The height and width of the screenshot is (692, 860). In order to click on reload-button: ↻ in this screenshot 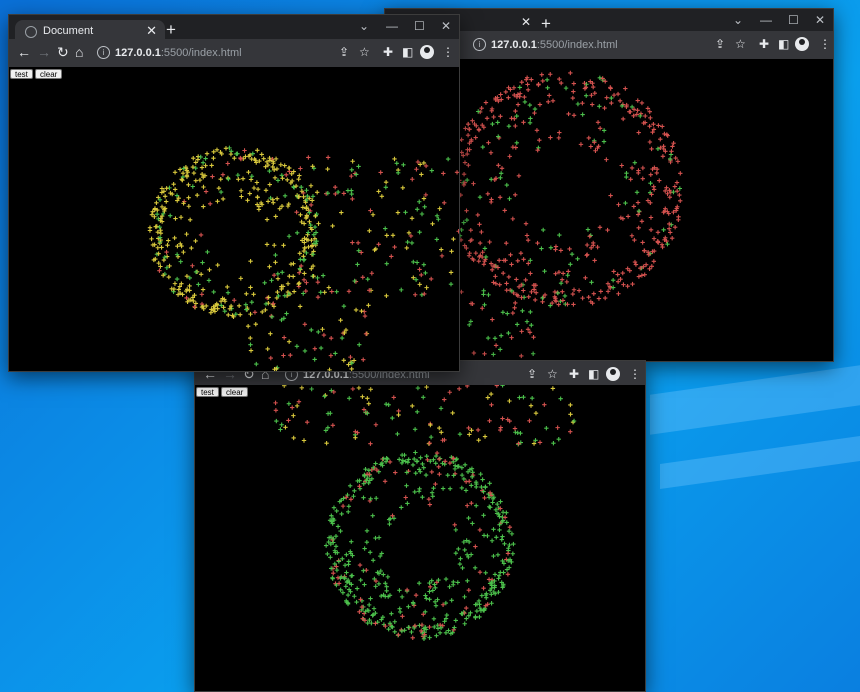, I will do `click(63, 52)`.